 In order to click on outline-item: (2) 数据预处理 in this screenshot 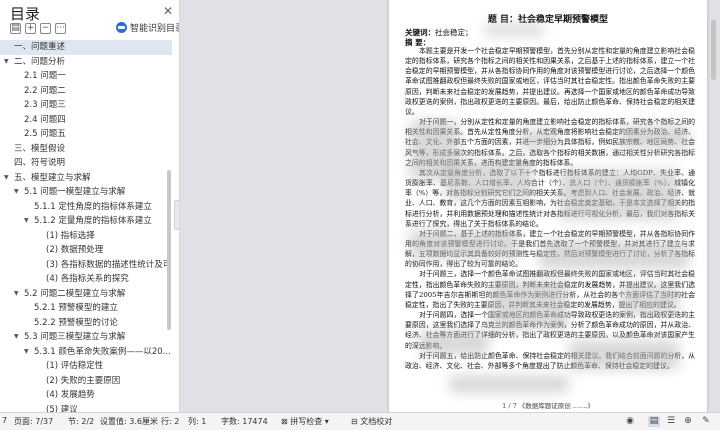, I will do `click(86, 250)`.